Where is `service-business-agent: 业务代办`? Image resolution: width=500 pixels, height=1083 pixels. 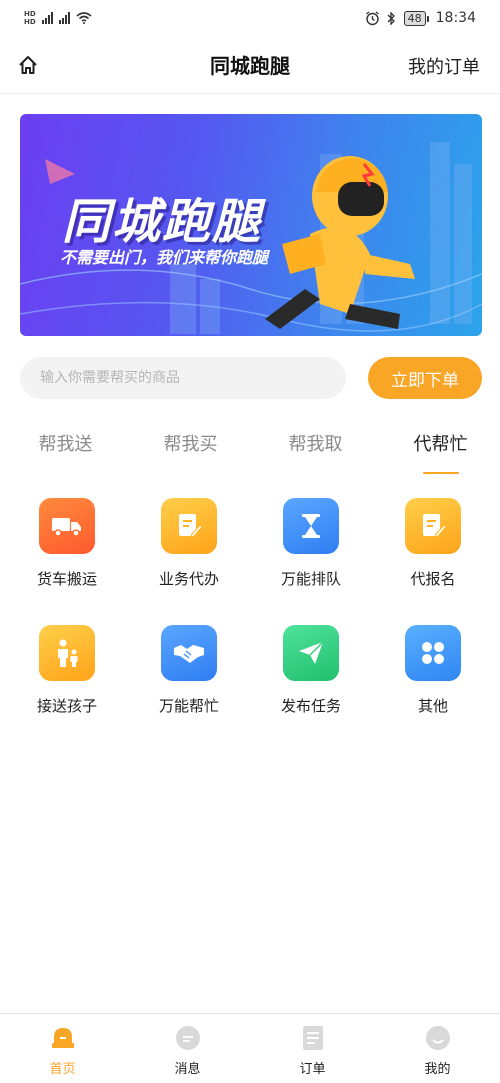 service-business-agent: 业务代办 is located at coordinates (189, 543).